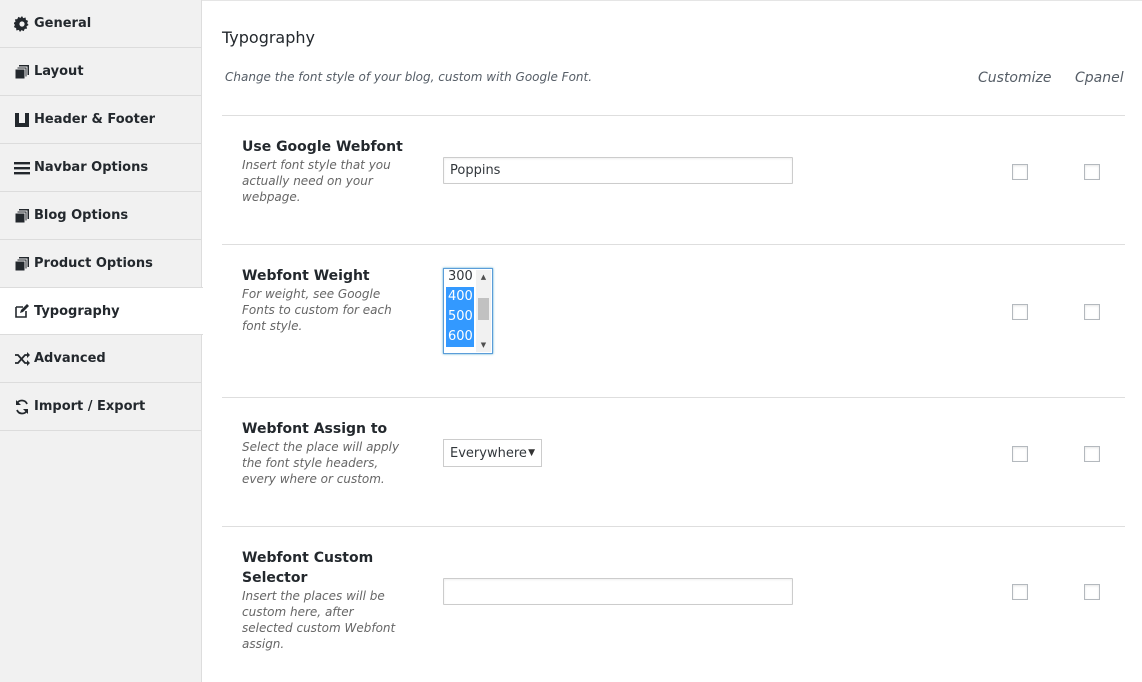 The width and height of the screenshot is (1142, 682). I want to click on listbox-scrollbar: ▲ ▼, so click(483, 311).